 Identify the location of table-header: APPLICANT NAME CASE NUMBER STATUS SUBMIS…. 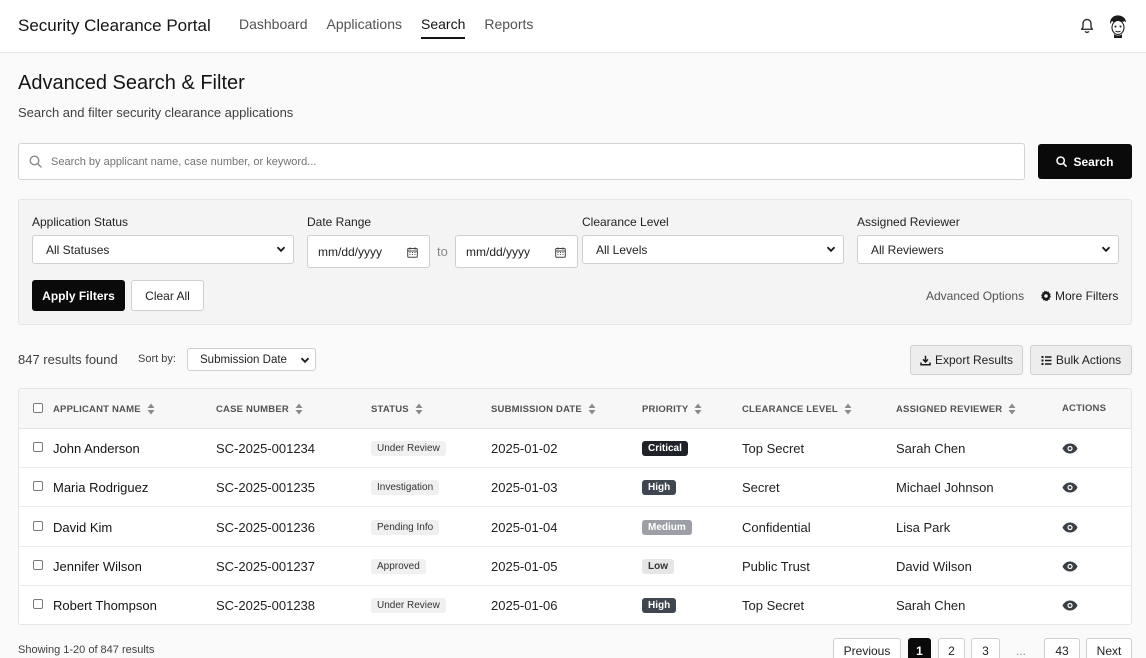
(575, 409).